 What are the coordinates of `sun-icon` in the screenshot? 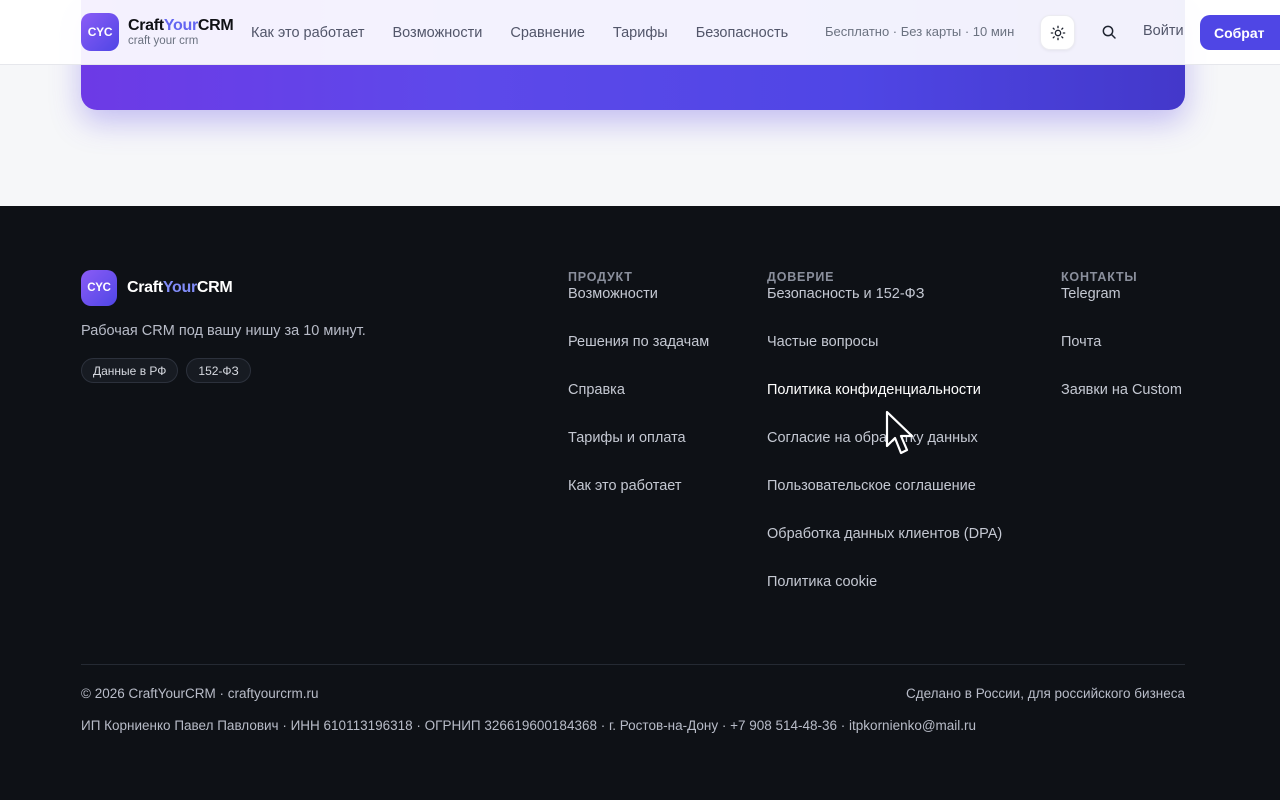 It's located at (1057, 32).